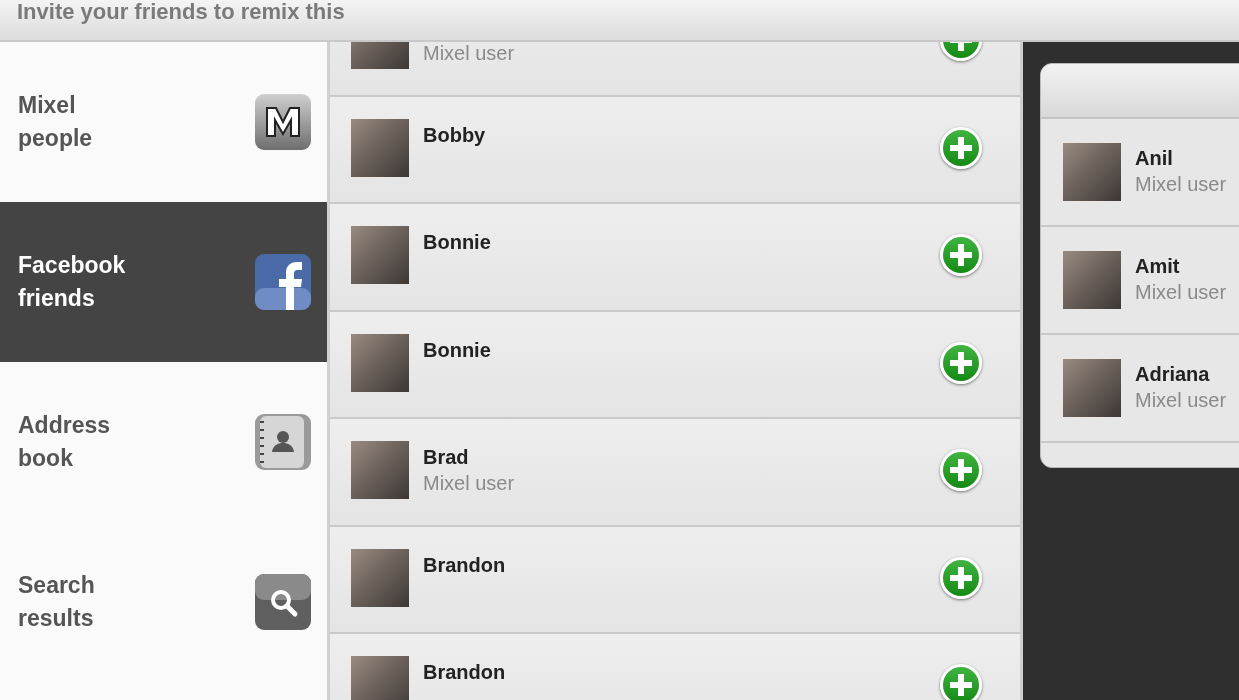 Image resolution: width=1239 pixels, height=700 pixels. Describe the element at coordinates (283, 282) in the screenshot. I see `facebook-logo-icon` at that location.